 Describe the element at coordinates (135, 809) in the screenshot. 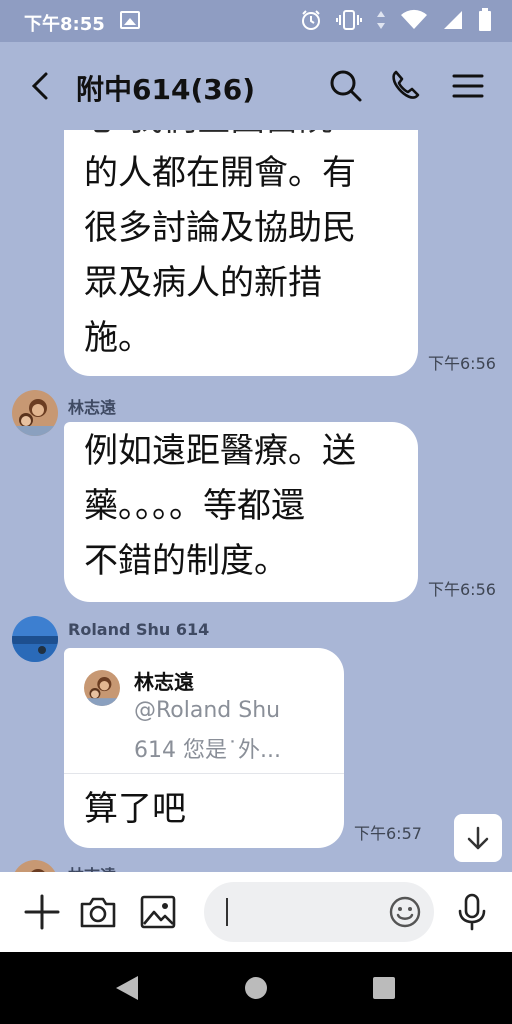

I see `message-text: 算了吧` at that location.